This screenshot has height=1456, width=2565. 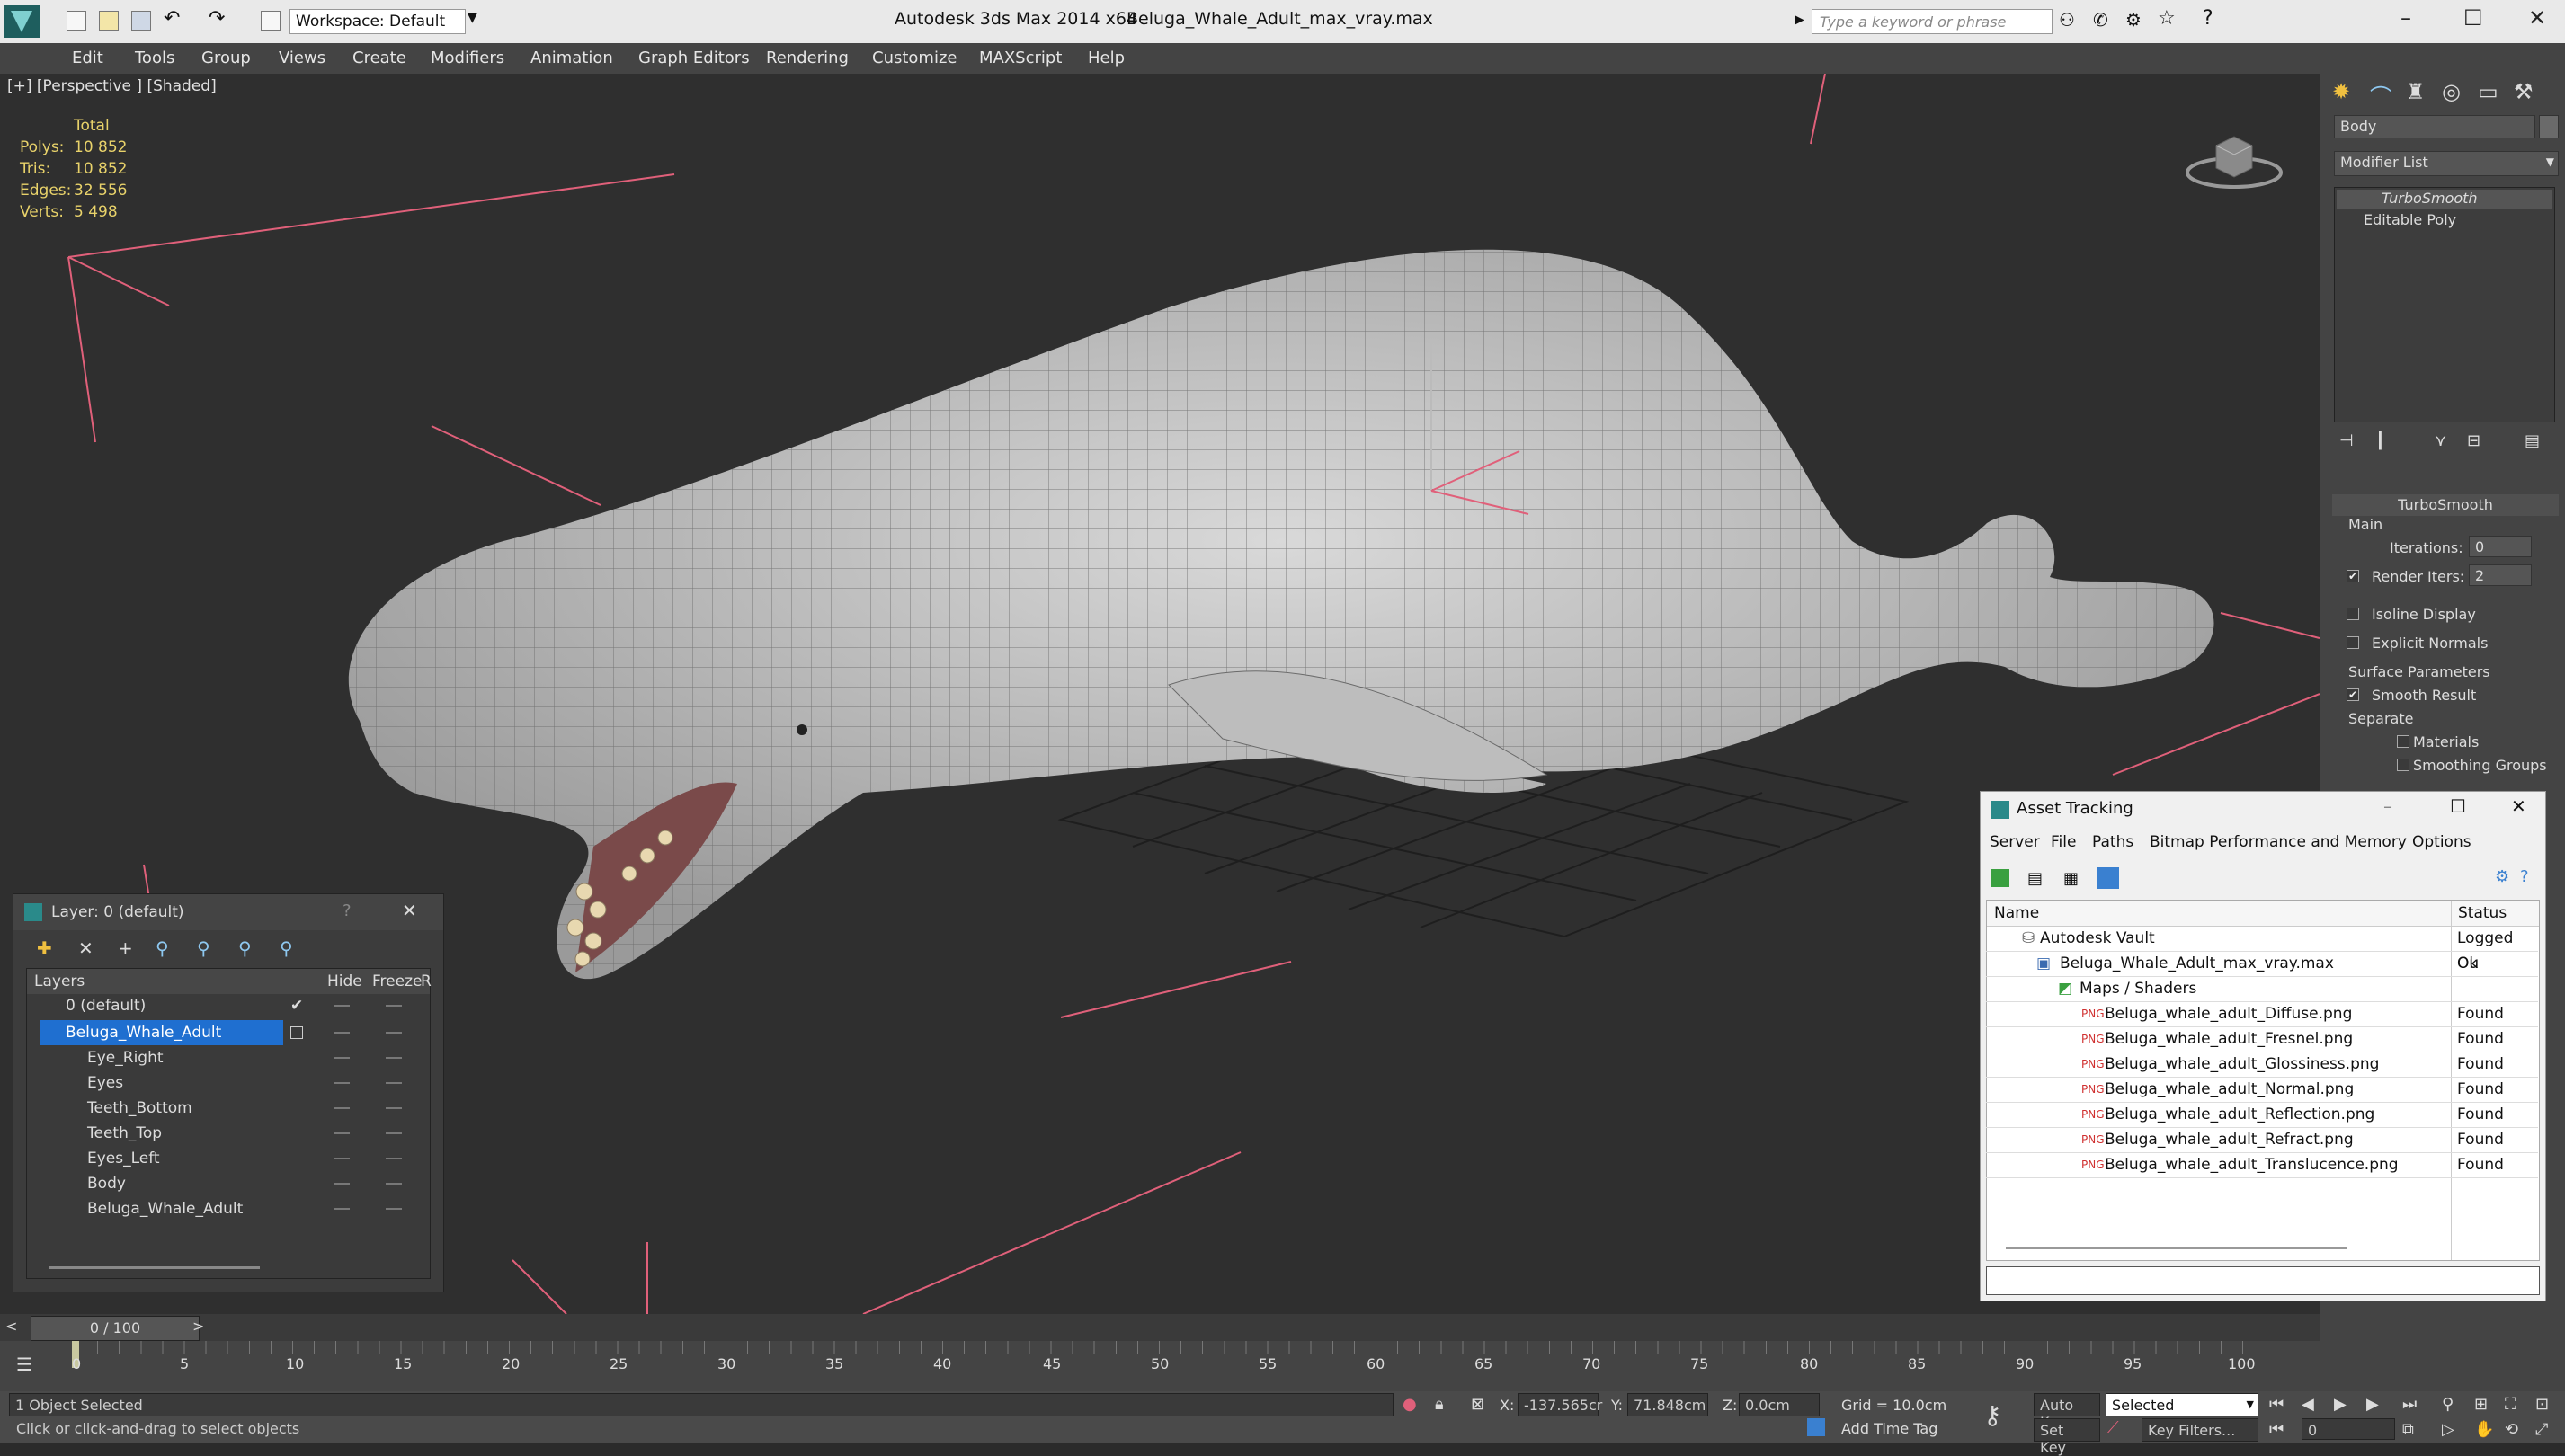 I want to click on object-row: Eyes, so click(x=227, y=1083).